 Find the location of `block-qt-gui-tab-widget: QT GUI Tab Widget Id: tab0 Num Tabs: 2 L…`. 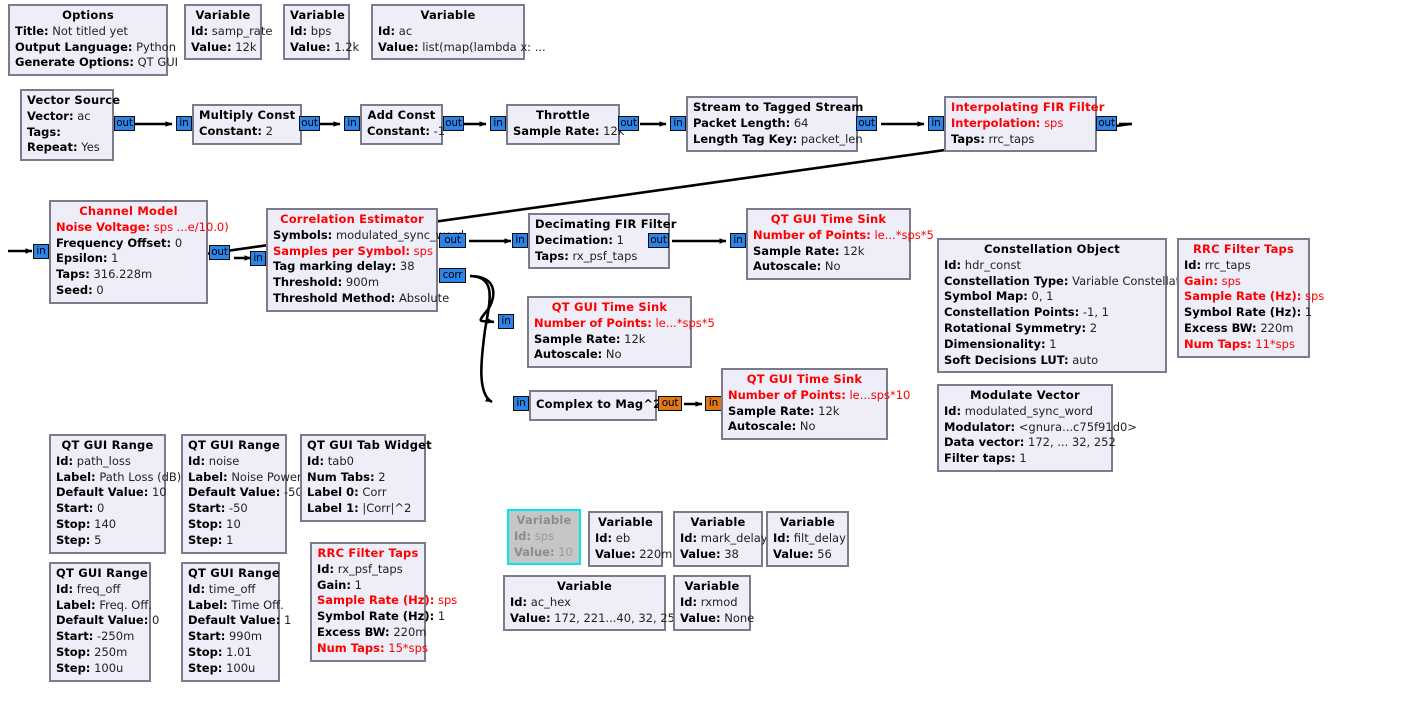

block-qt-gui-tab-widget: QT GUI Tab Widget Id: tab0 Num Tabs: 2 L… is located at coordinates (366, 478).